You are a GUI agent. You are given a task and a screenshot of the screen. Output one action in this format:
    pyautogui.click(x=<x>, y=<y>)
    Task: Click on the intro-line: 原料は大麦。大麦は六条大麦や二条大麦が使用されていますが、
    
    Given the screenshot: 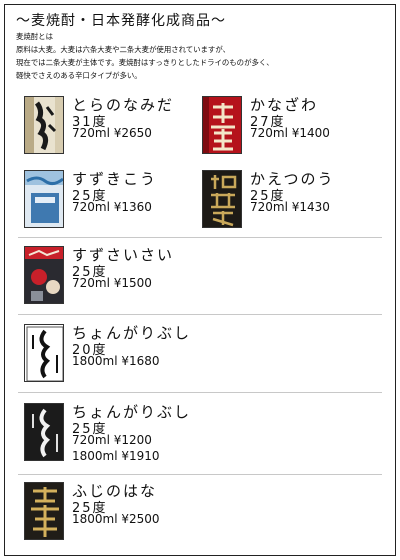 What is the action you would take?
    pyautogui.click(x=123, y=49)
    